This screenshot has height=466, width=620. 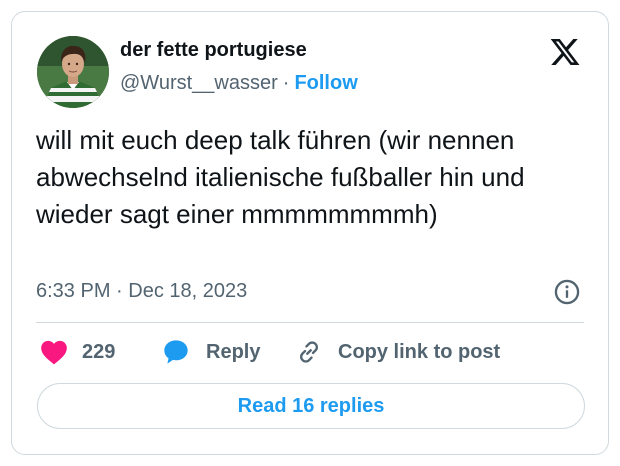 I want to click on copy-link-label: Copy link to post, so click(x=419, y=351).